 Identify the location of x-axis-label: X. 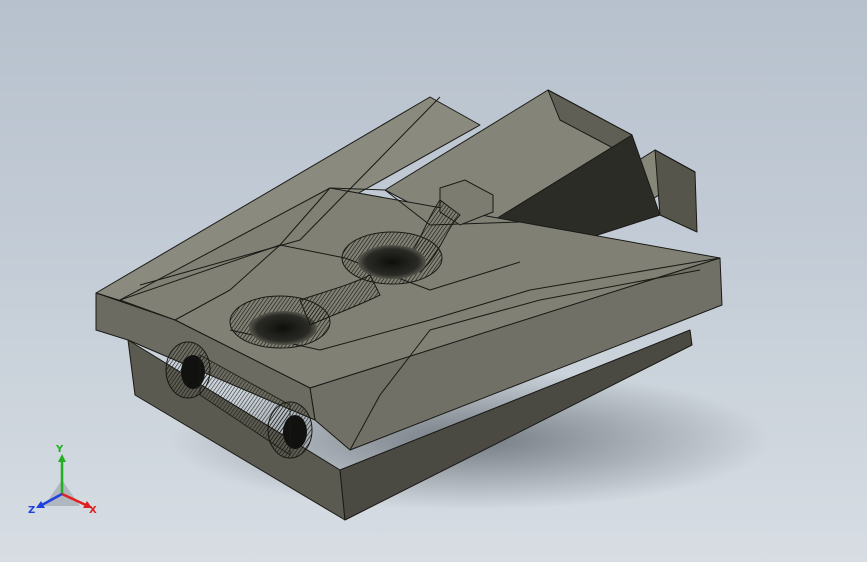
(93, 510).